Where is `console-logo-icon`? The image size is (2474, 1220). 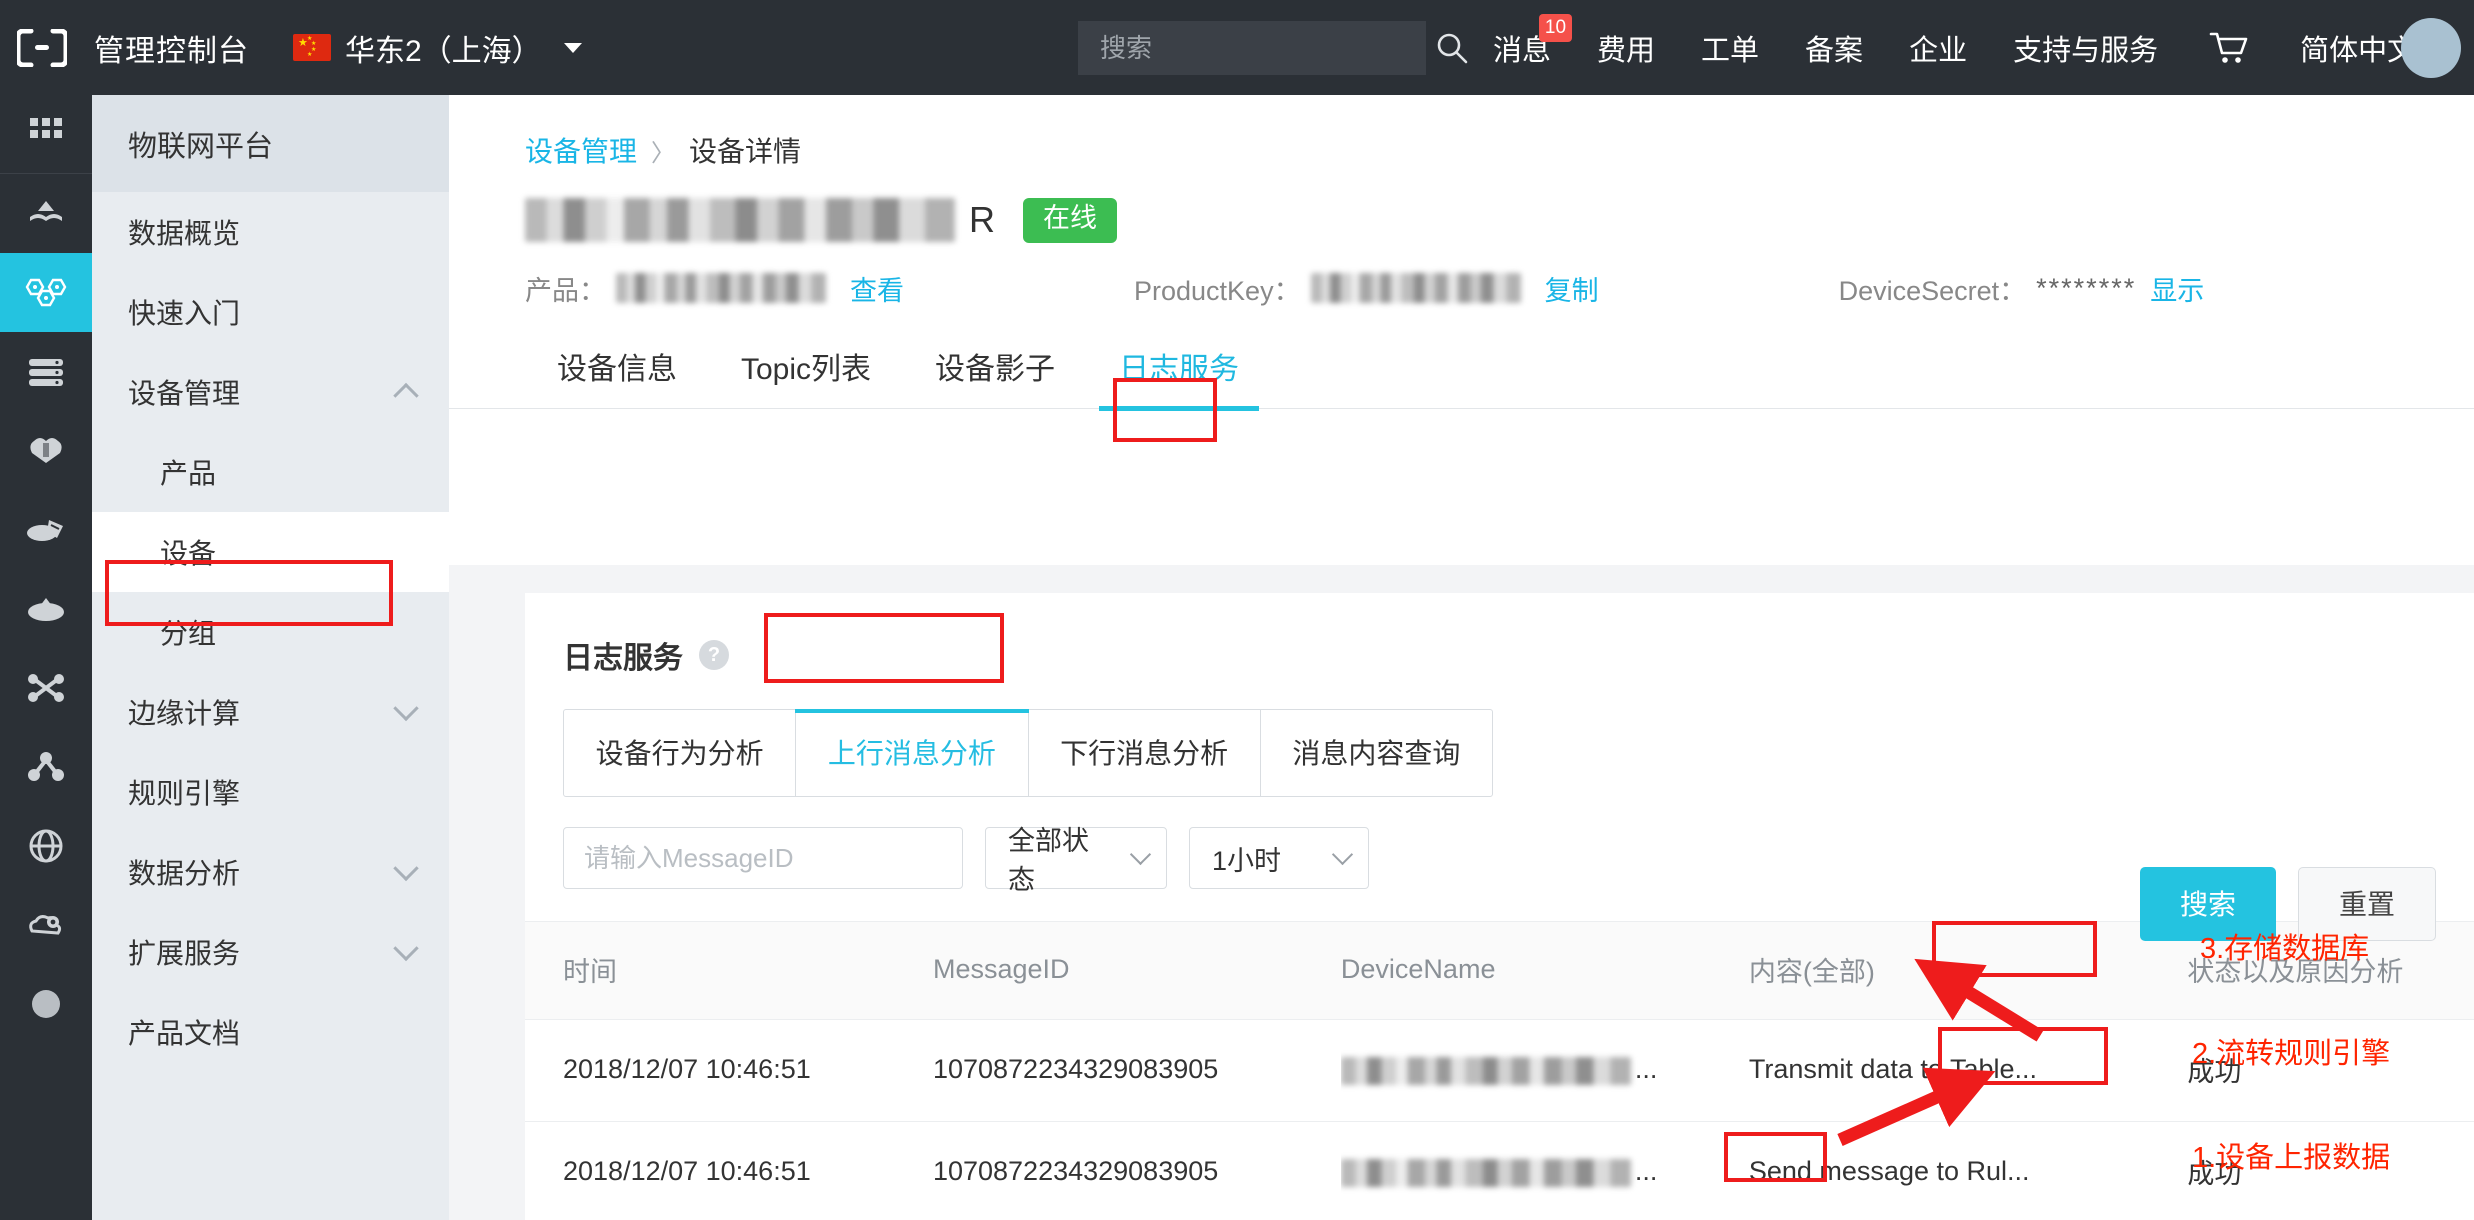 console-logo-icon is located at coordinates (42, 48).